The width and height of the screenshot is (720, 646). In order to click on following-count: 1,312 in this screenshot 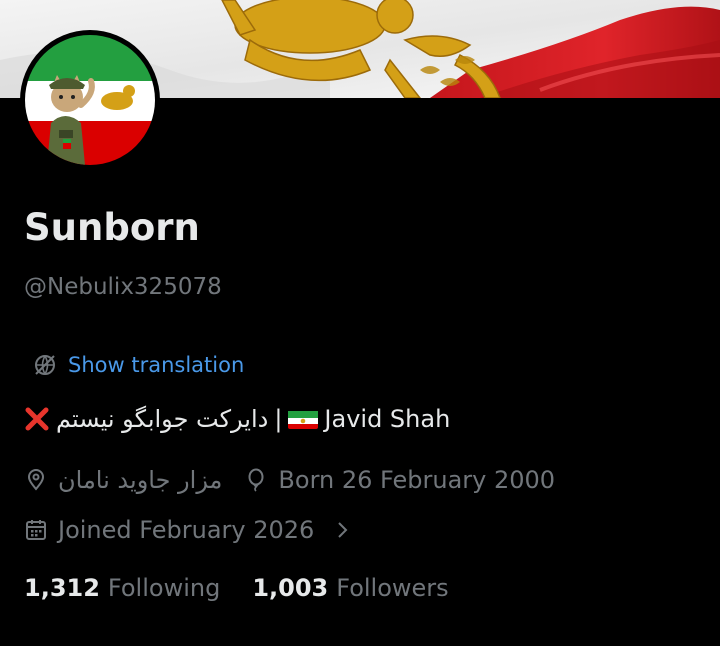, I will do `click(62, 588)`.